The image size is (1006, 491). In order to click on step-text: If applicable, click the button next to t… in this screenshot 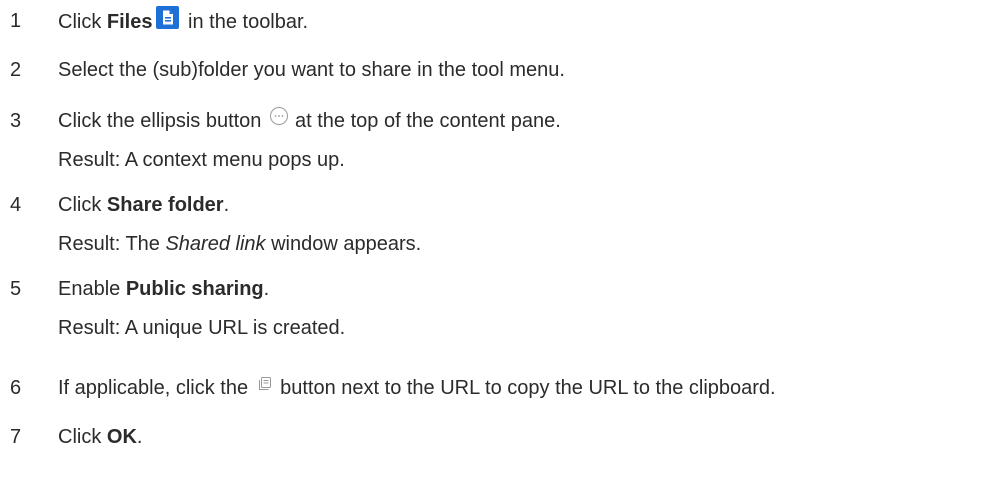, I will do `click(417, 388)`.